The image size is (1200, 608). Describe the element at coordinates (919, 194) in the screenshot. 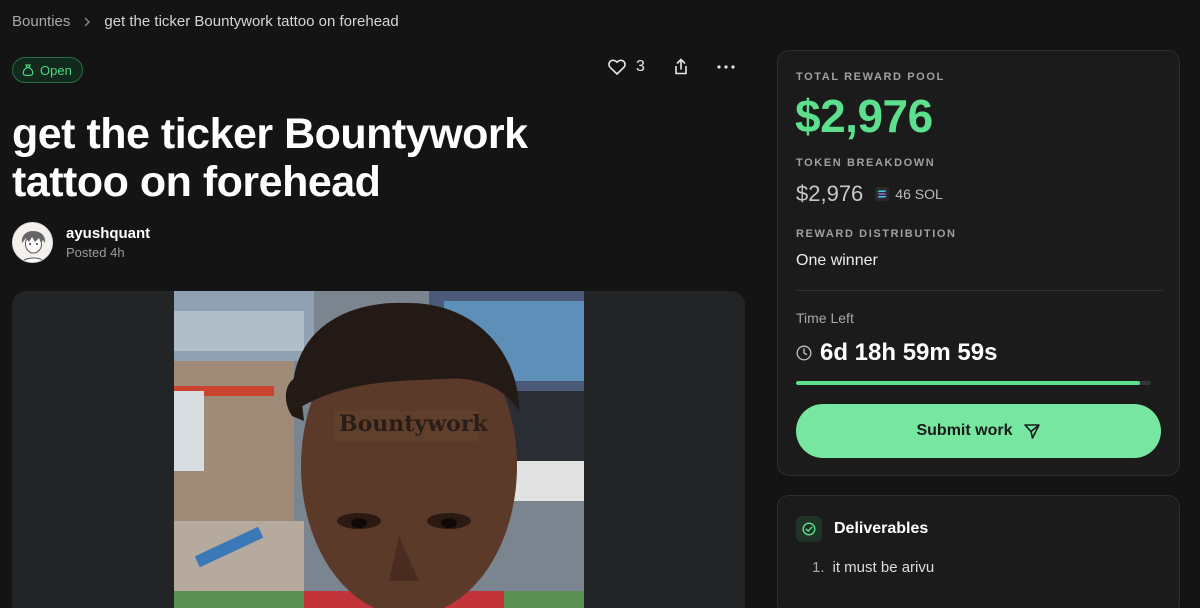

I see `breakdown-token: 46 SOL` at that location.